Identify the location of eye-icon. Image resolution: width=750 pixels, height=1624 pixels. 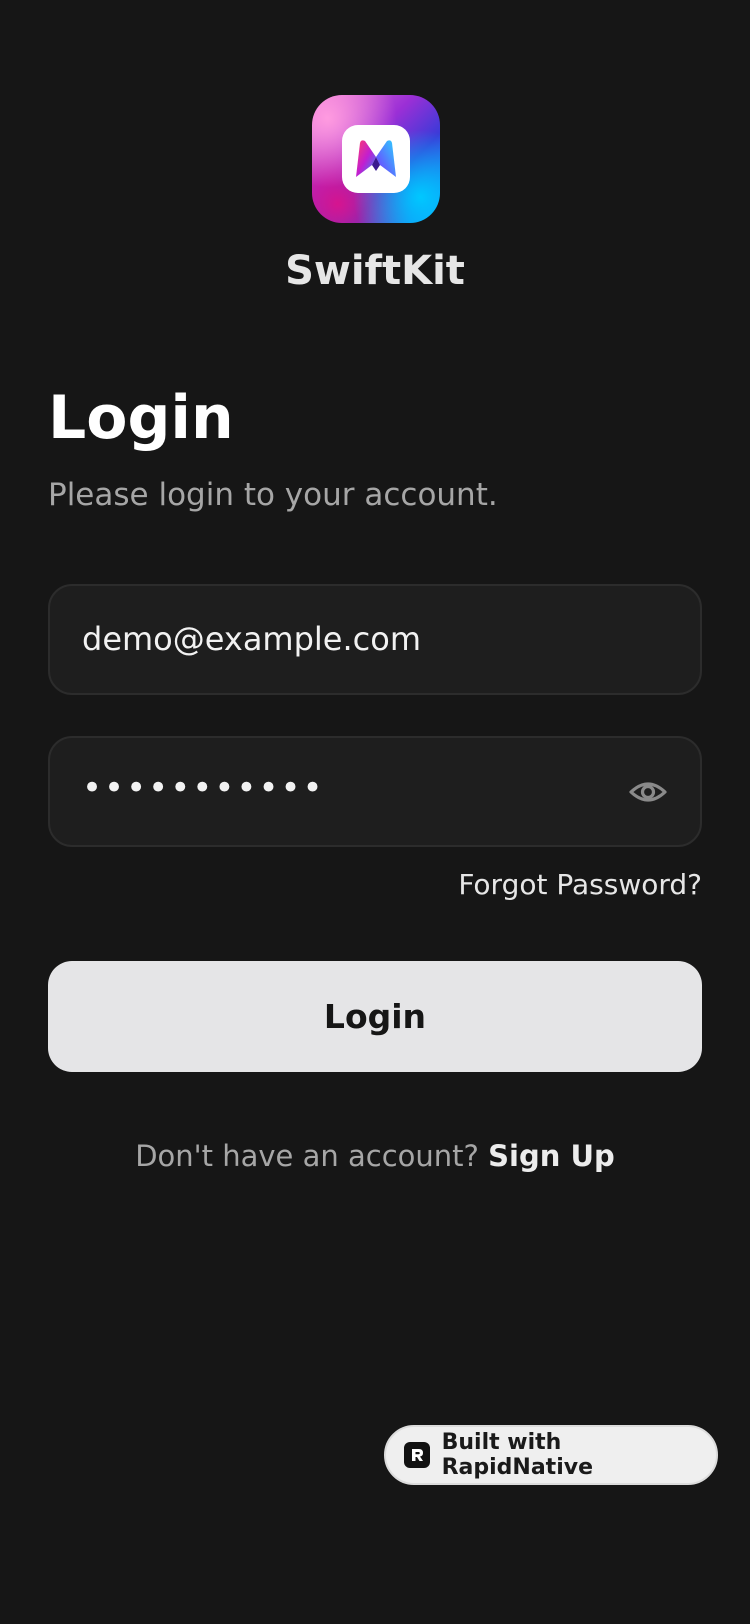
(648, 792).